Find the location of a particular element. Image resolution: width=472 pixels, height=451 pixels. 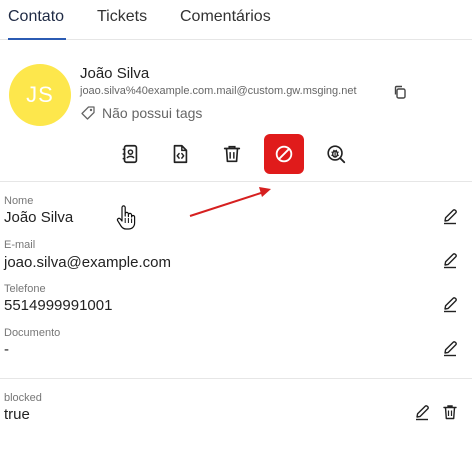

tags-row: Não possui tags is located at coordinates (141, 113).